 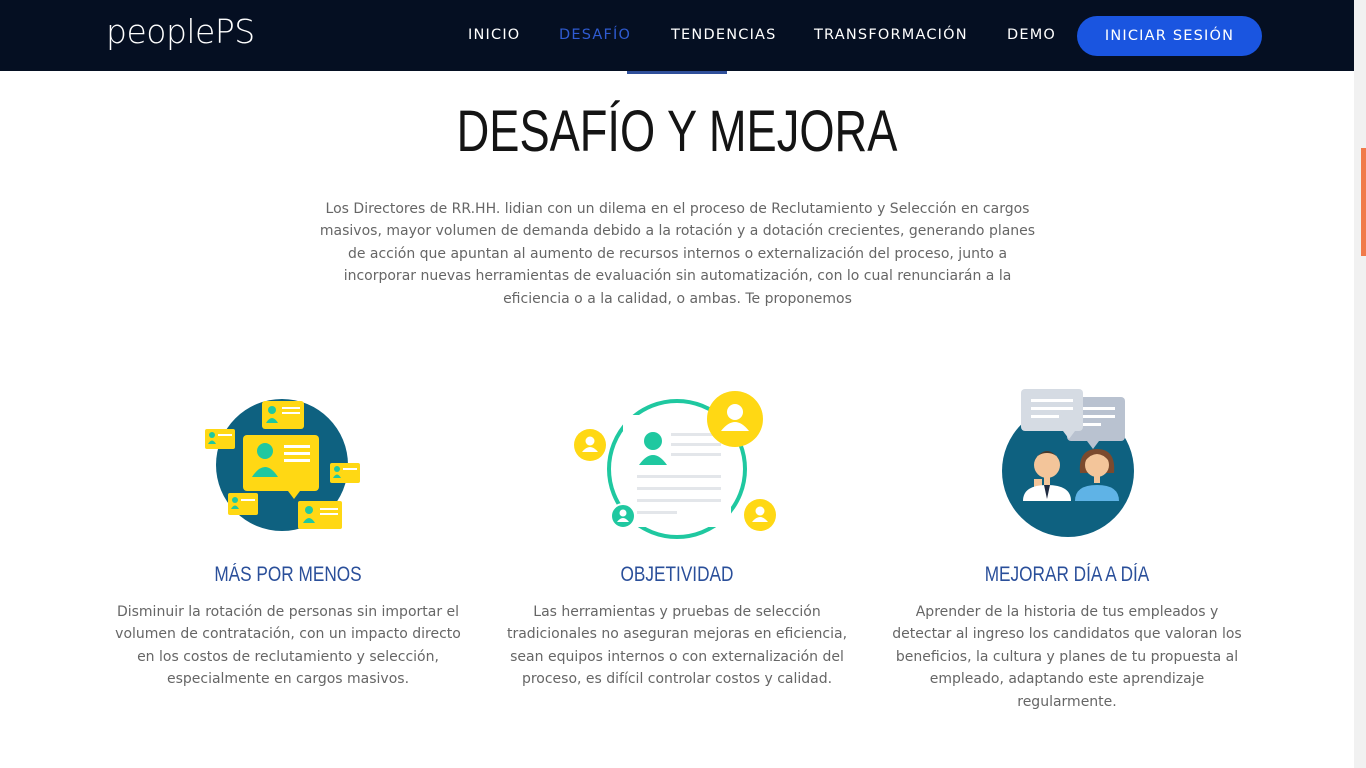 I want to click on scrollbar-thumb, so click(x=1363, y=202).